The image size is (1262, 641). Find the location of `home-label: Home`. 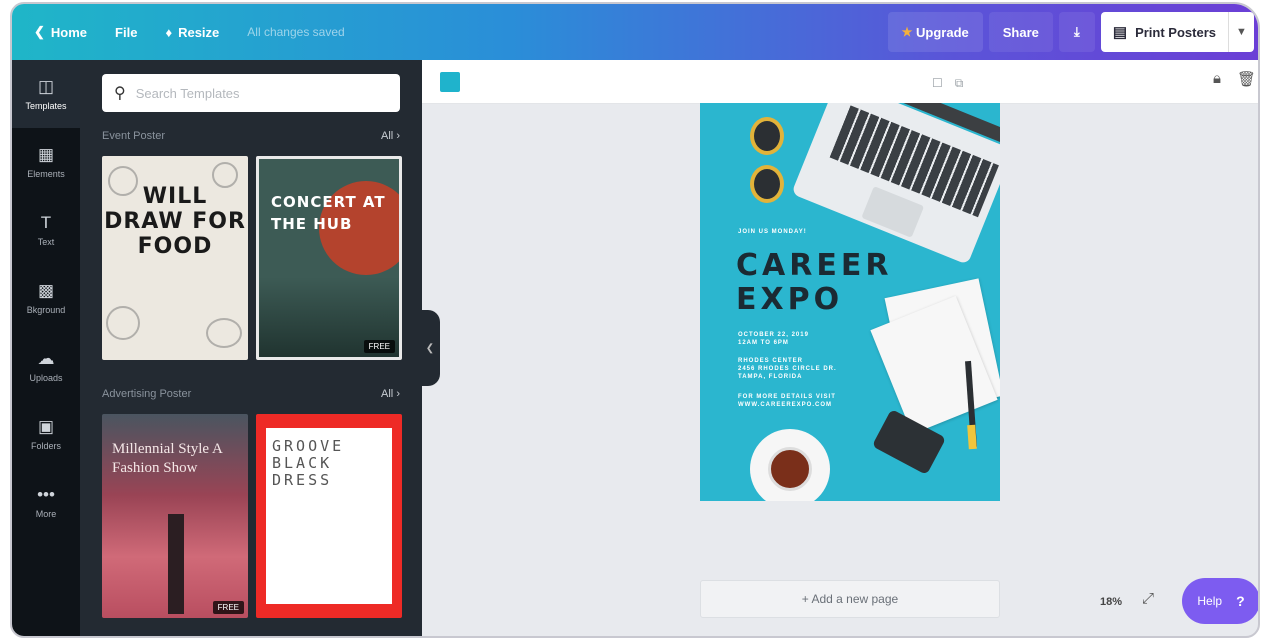

home-label: Home is located at coordinates (69, 32).